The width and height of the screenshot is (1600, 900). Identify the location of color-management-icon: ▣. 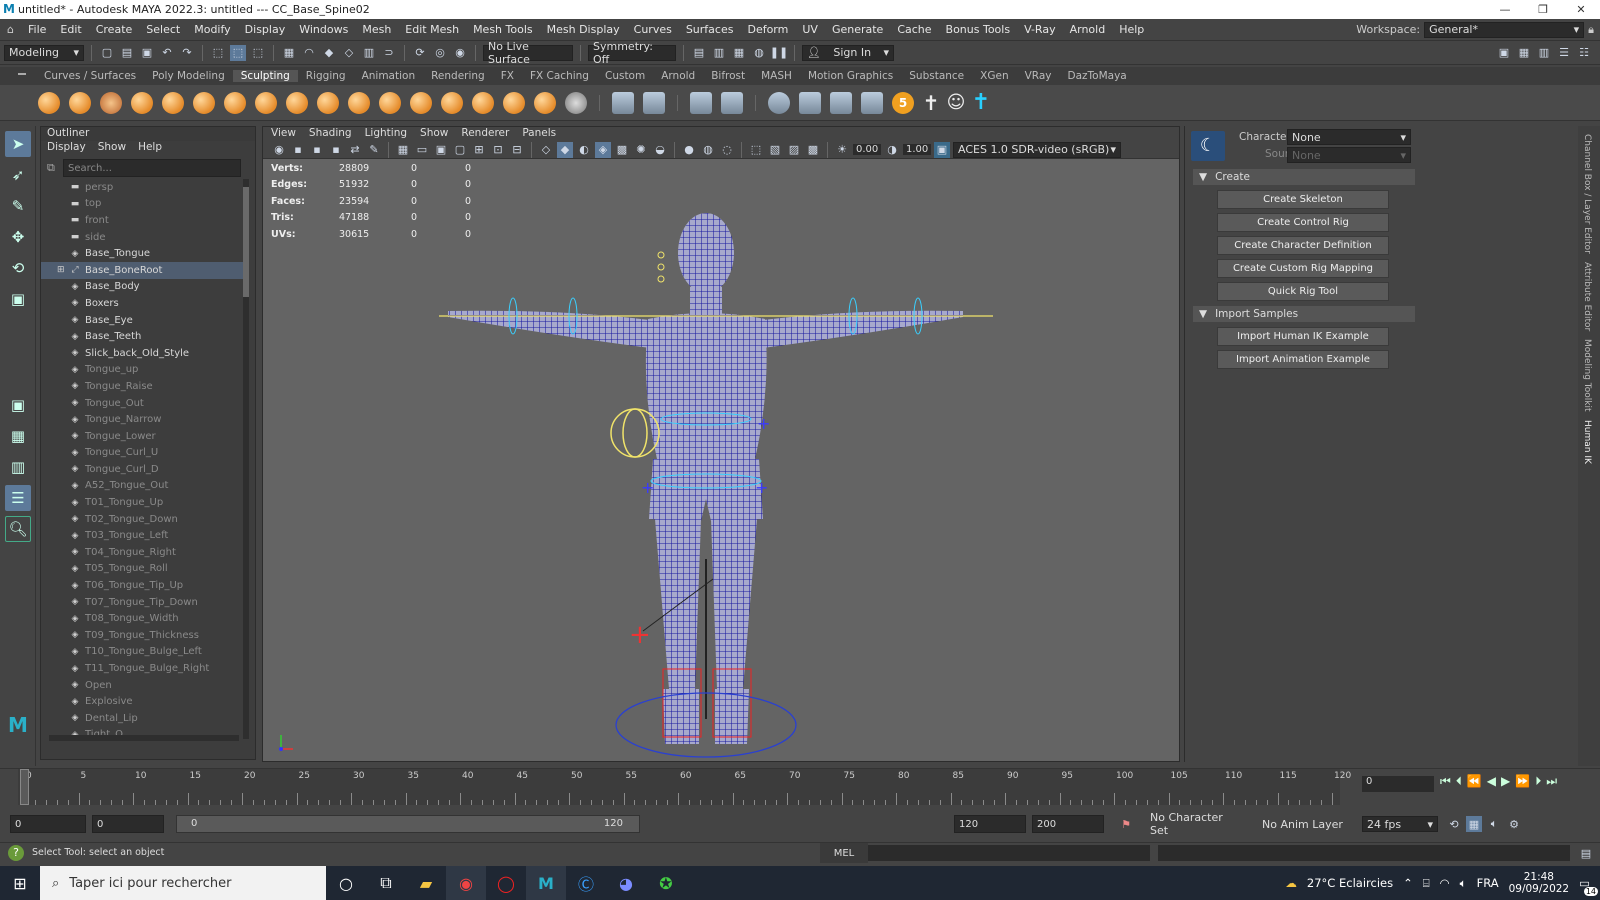
(942, 149).